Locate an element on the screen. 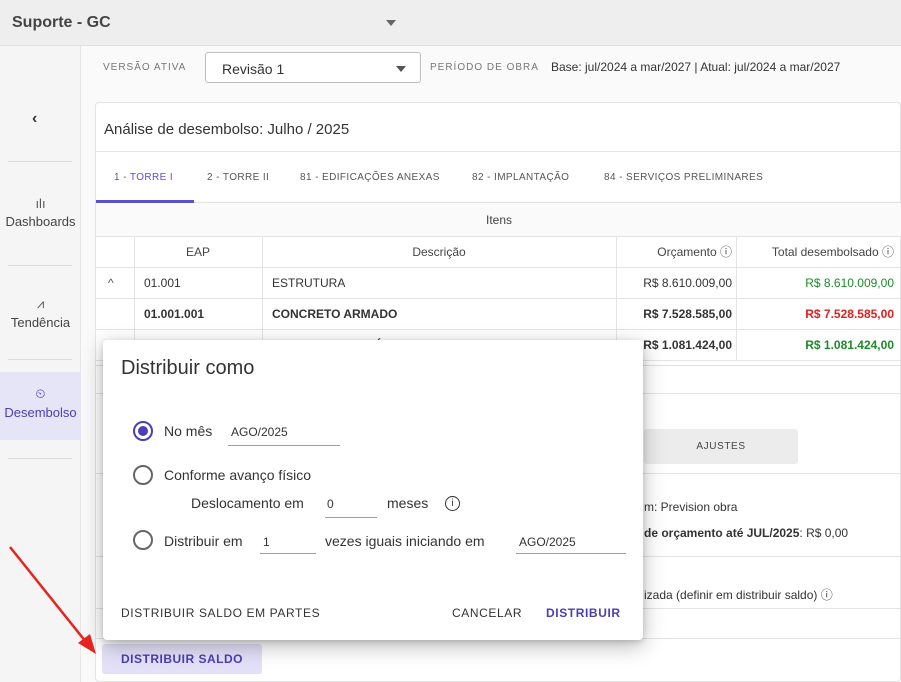 Image resolution: width=901 pixels, height=682 pixels. col-eap-header: EAP is located at coordinates (198, 252).